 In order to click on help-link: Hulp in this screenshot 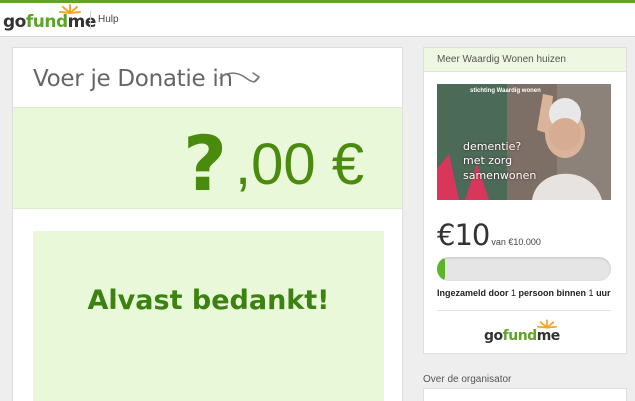, I will do `click(108, 19)`.